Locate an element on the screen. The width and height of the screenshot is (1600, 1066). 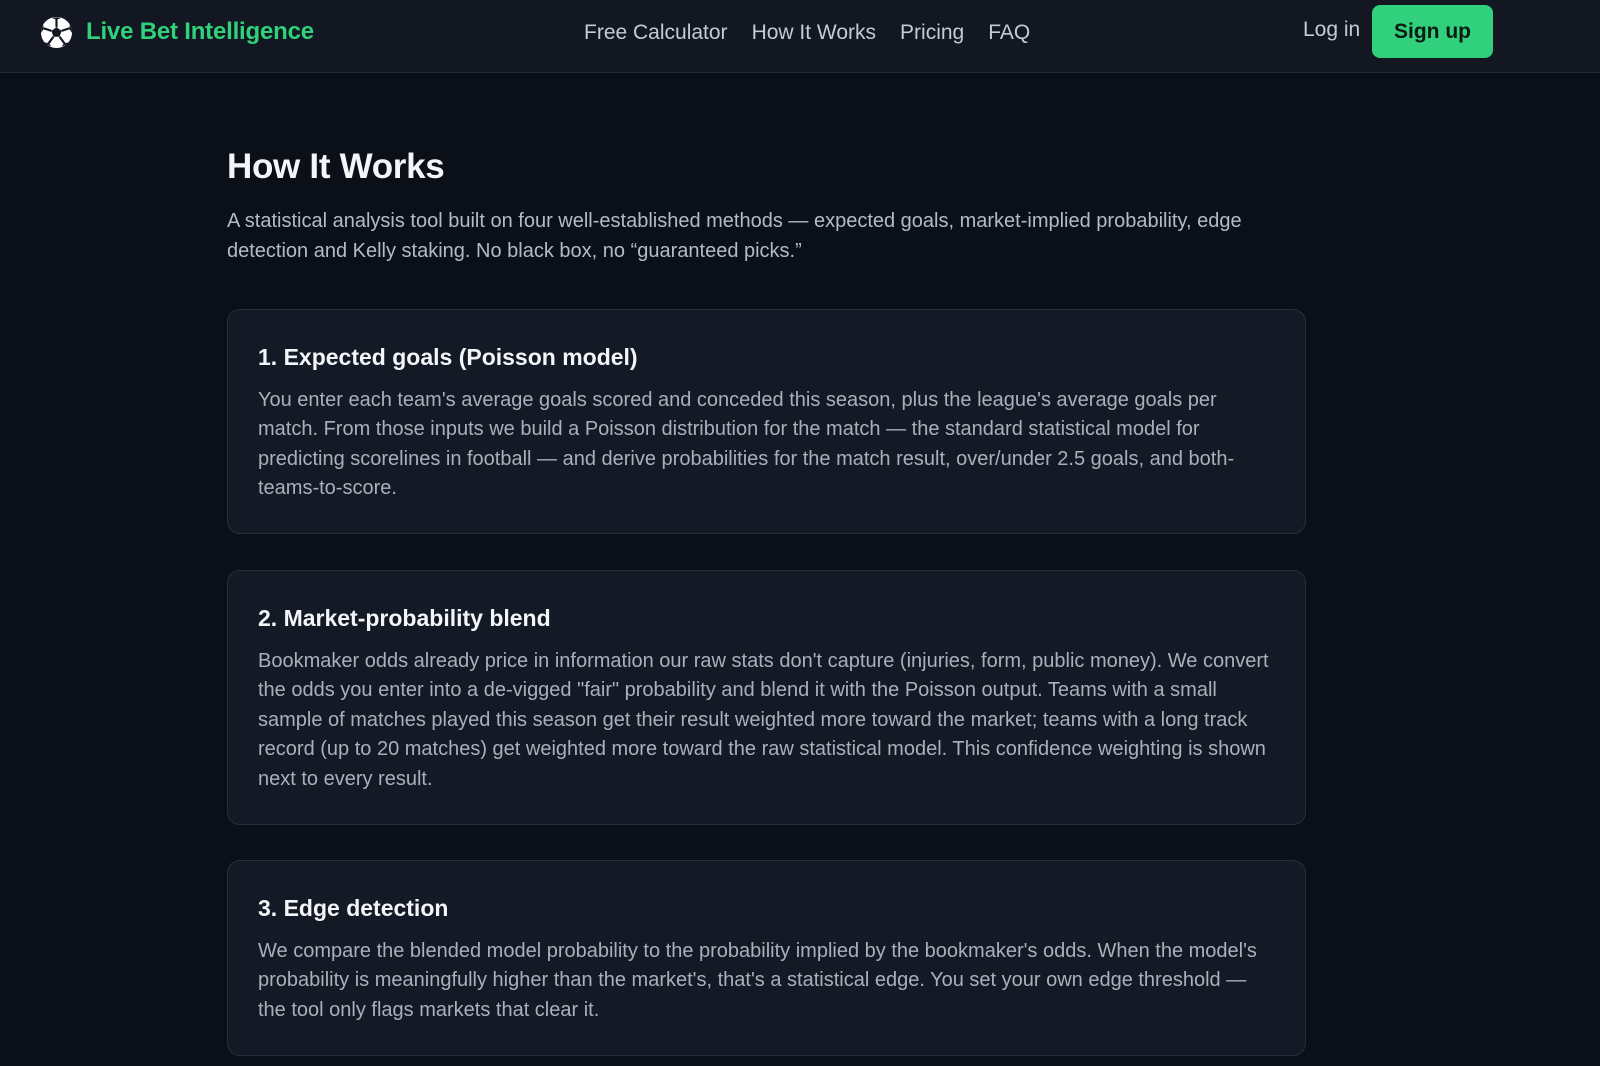
section-title: 1. Expected goals (Poisson model) is located at coordinates (448, 357).